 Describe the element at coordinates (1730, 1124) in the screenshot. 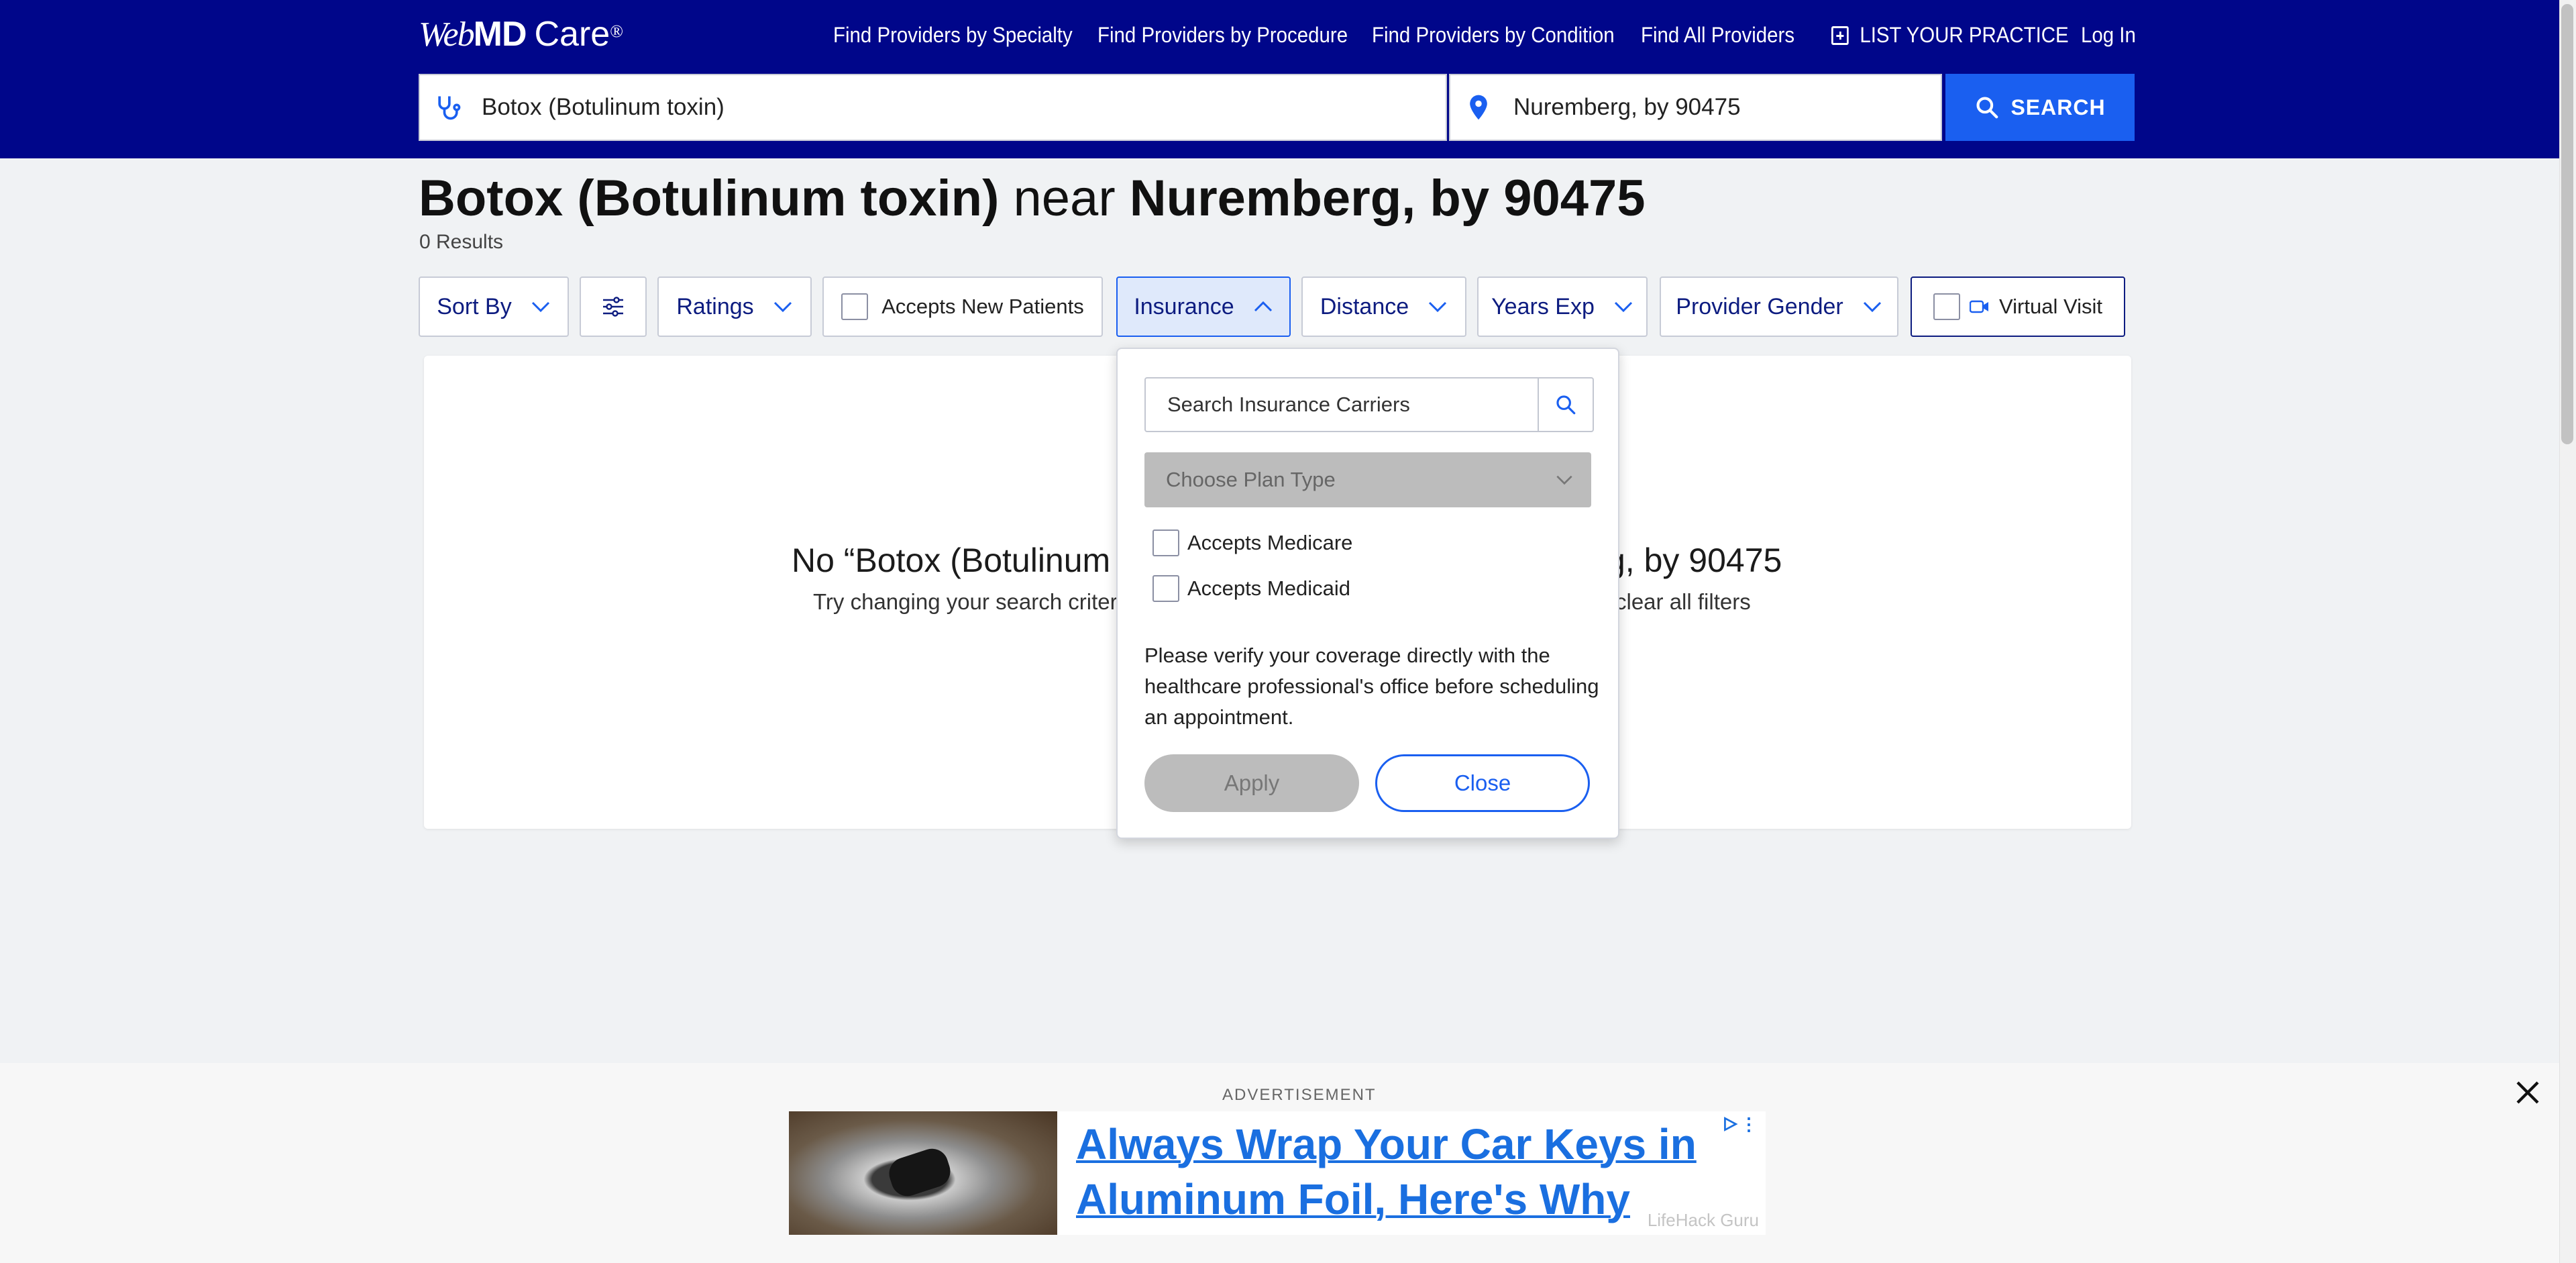

I see `ad-choices-icon` at that location.